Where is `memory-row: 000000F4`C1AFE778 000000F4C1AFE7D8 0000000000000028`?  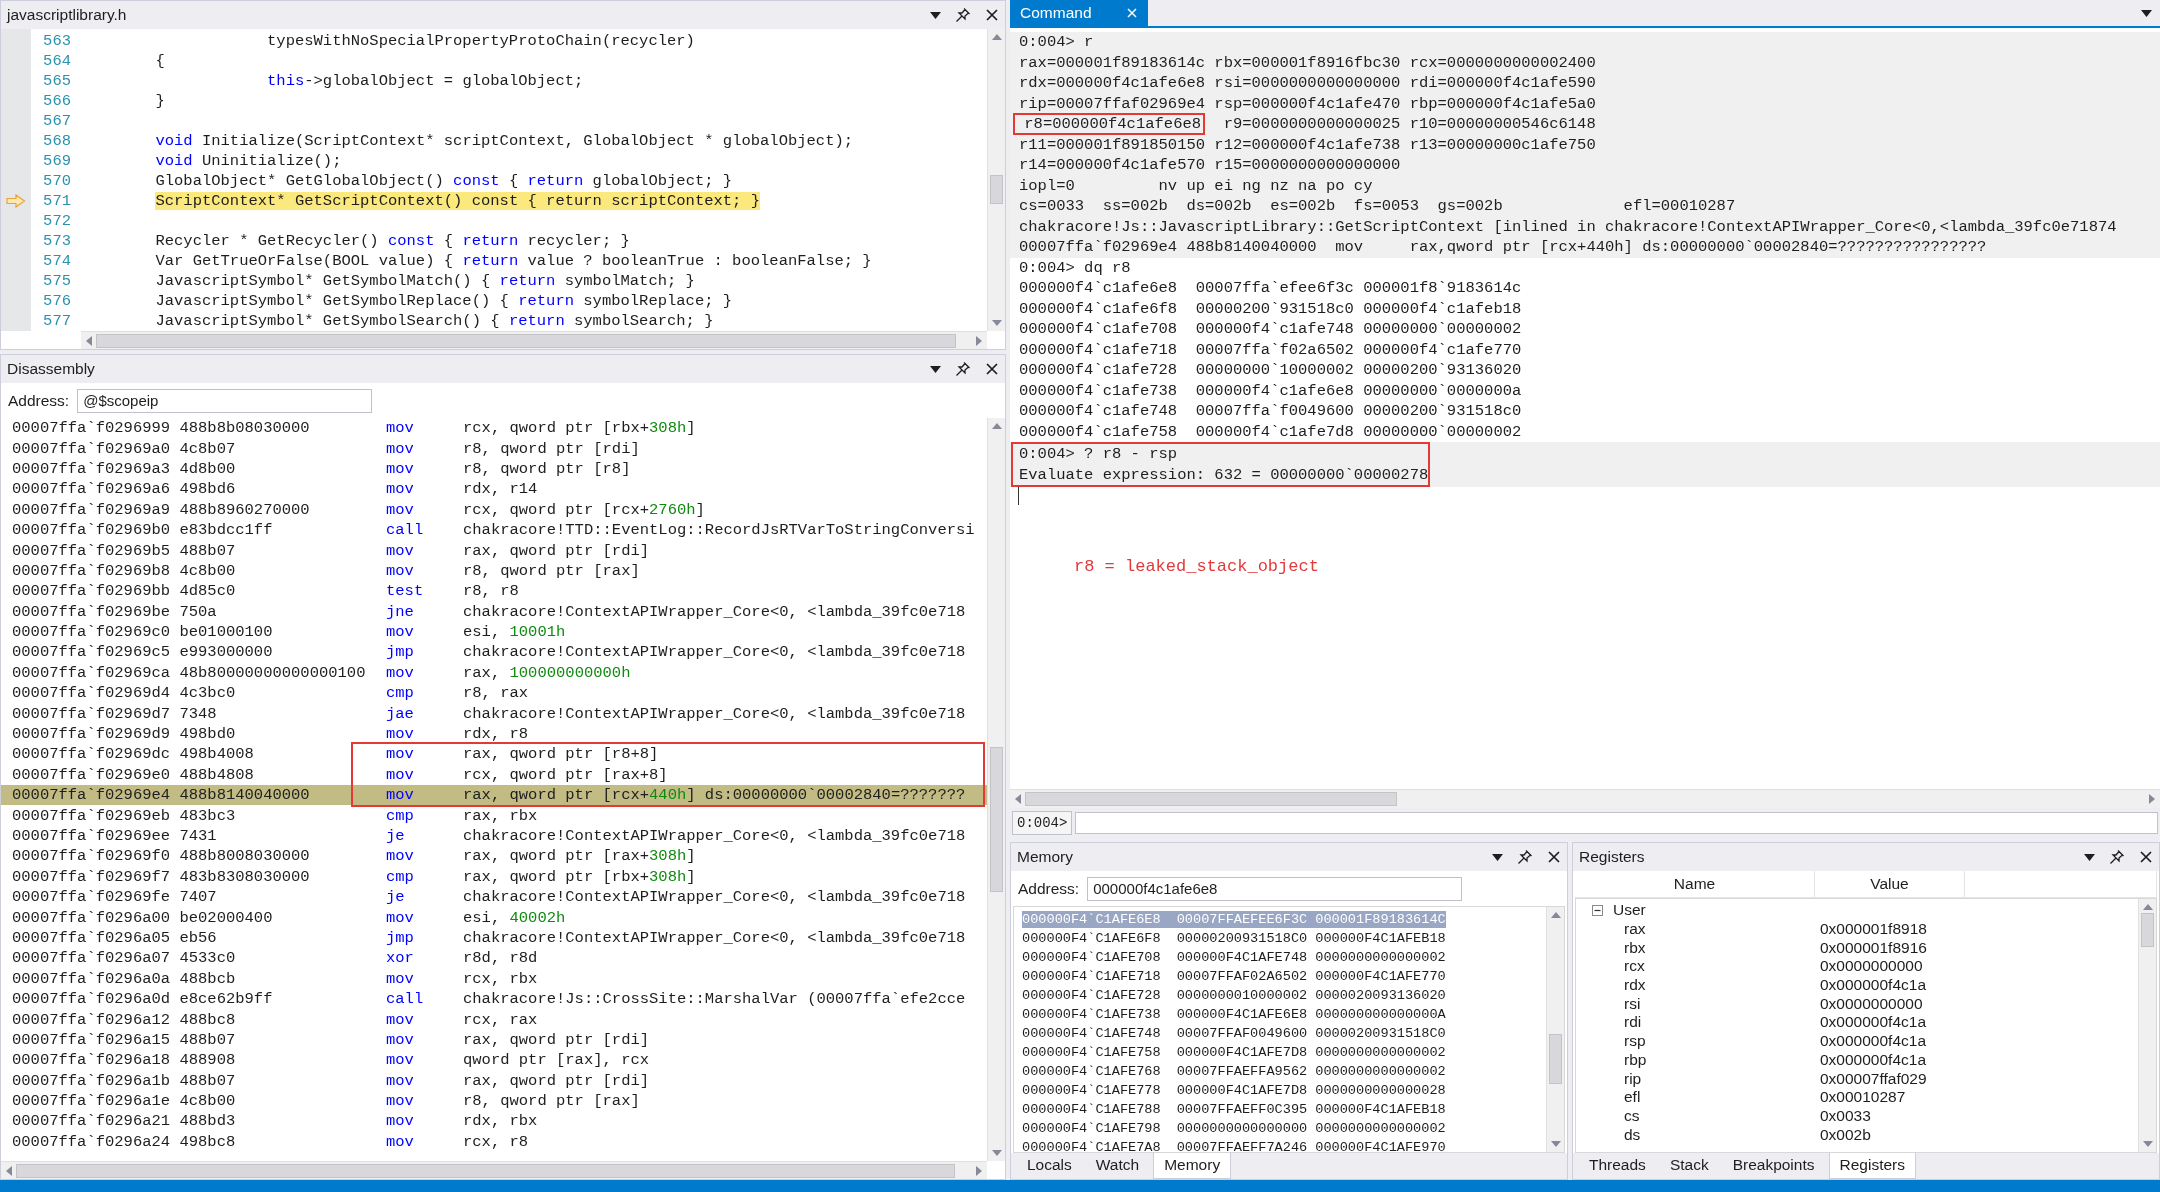 memory-row: 000000F4`C1AFE778 000000F4C1AFE7D8 0000000000000028 is located at coordinates (1234, 1090).